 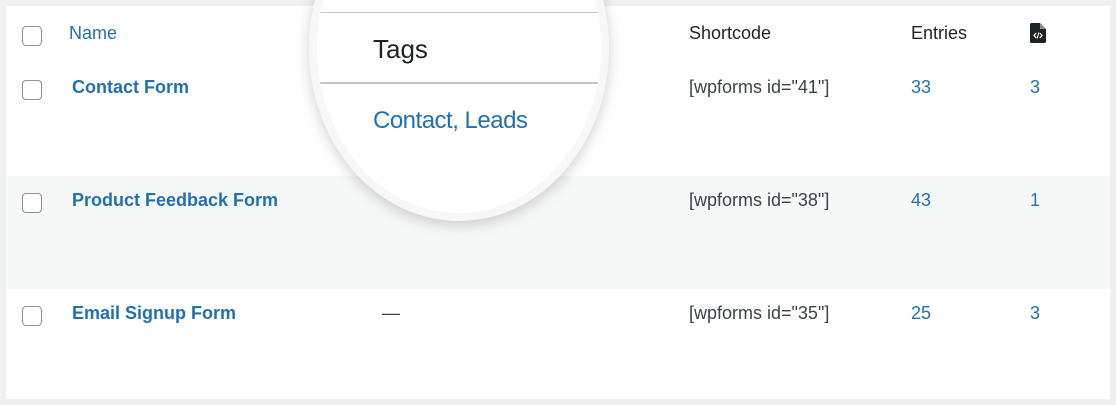 What do you see at coordinates (921, 87) in the screenshot?
I see `entries-link: 33` at bounding box center [921, 87].